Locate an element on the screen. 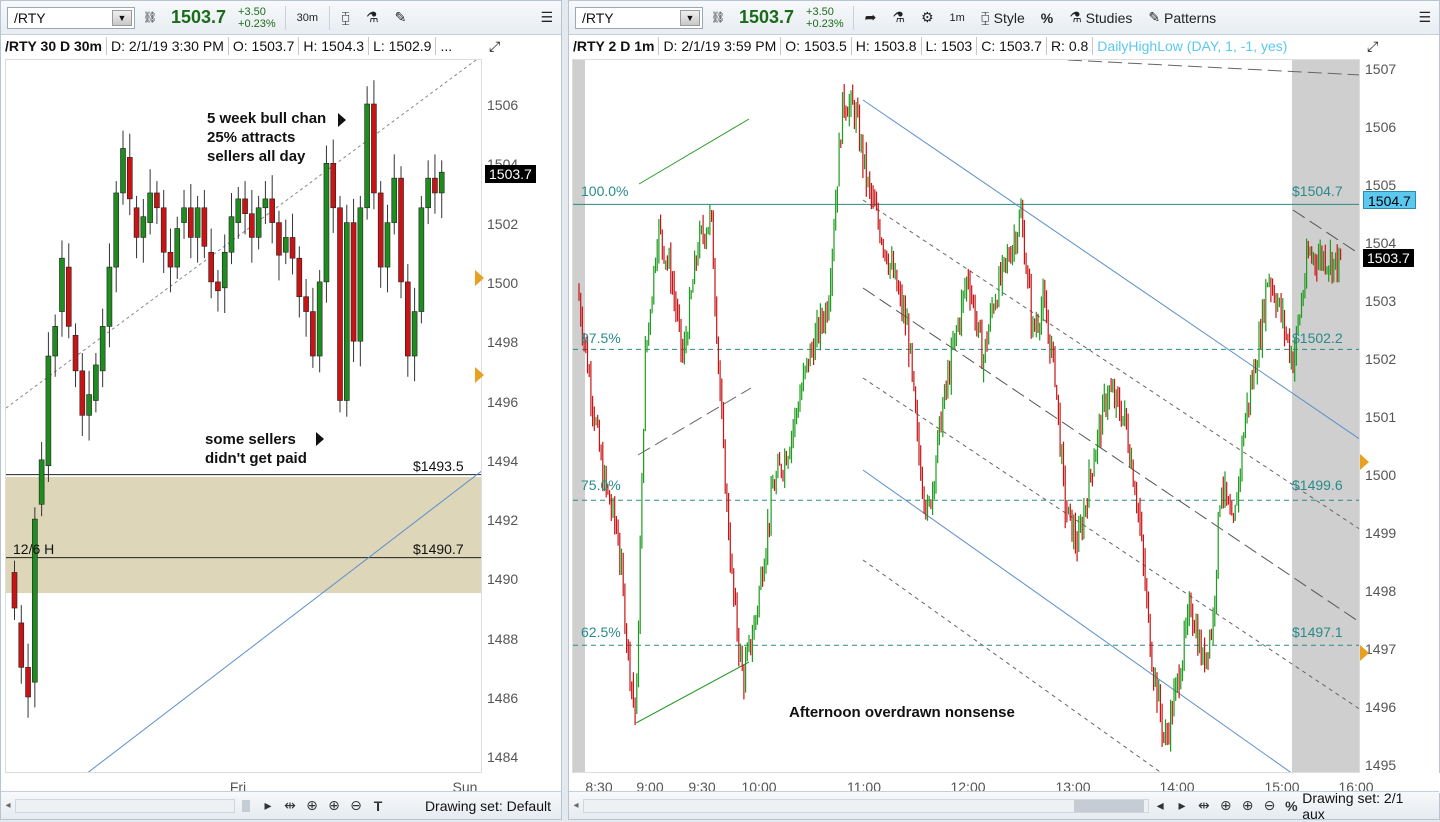 This screenshot has height=822, width=1440. right-last-price-tag: 1503.7 is located at coordinates (1388, 258).